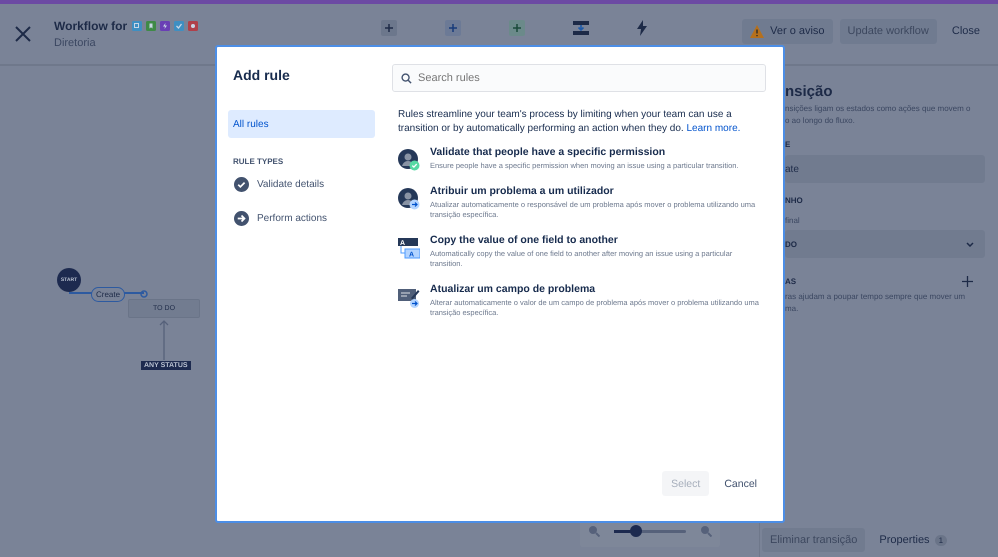  What do you see at coordinates (513, 289) in the screenshot?
I see `rule-title: Atualizar um campo de problema` at bounding box center [513, 289].